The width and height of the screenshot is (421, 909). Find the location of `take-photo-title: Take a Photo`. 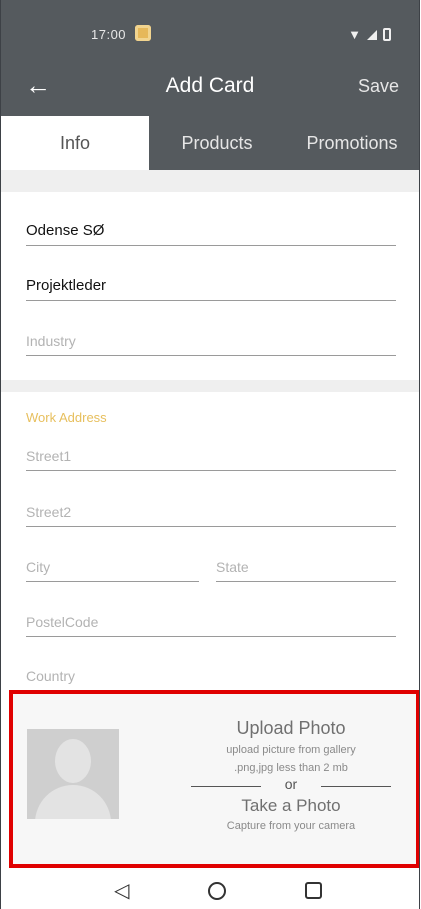

take-photo-title: Take a Photo is located at coordinates (291, 806).